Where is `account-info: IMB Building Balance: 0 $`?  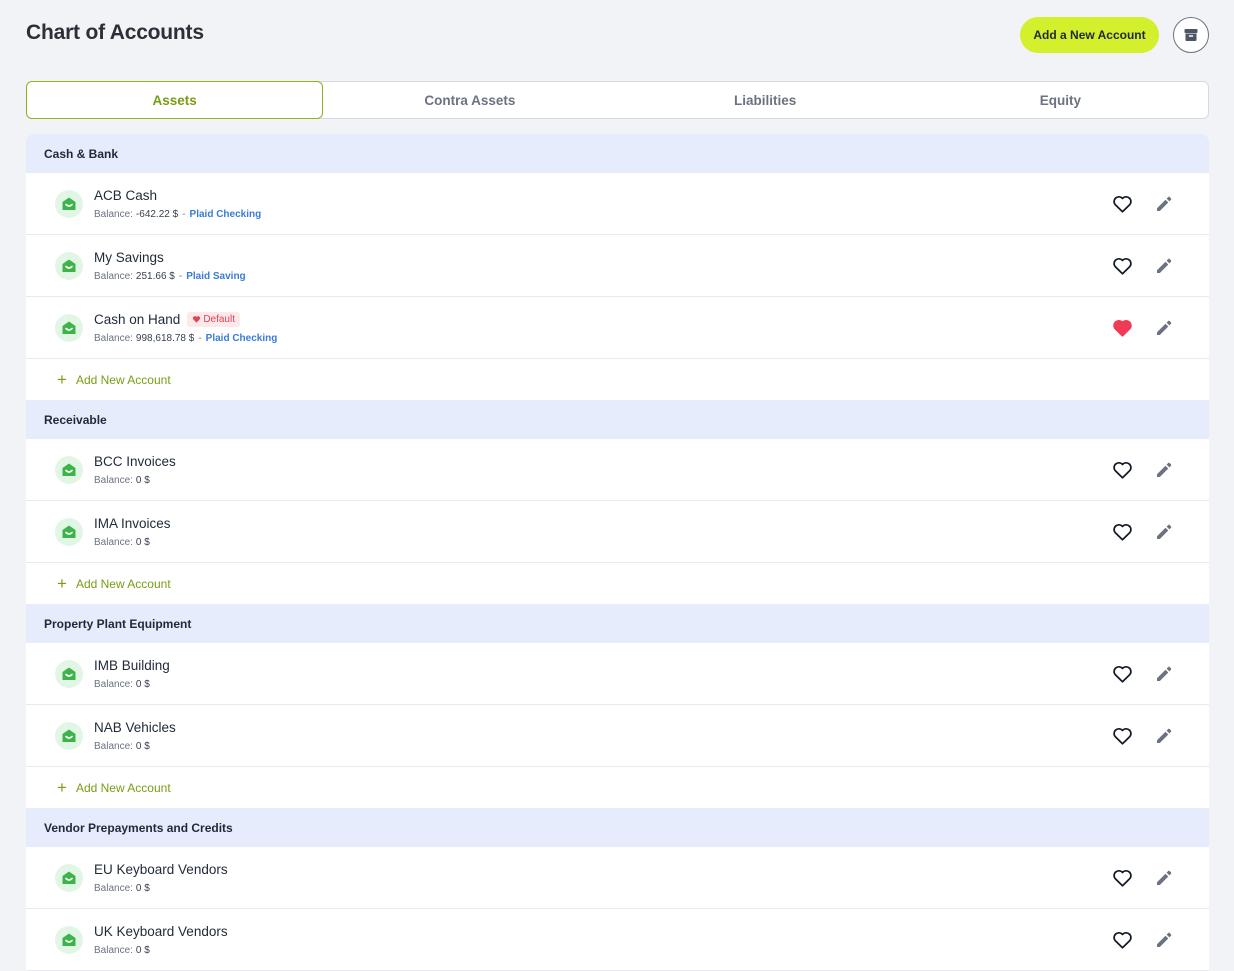
account-info: IMB Building Balance: 0 $ is located at coordinates (132, 674).